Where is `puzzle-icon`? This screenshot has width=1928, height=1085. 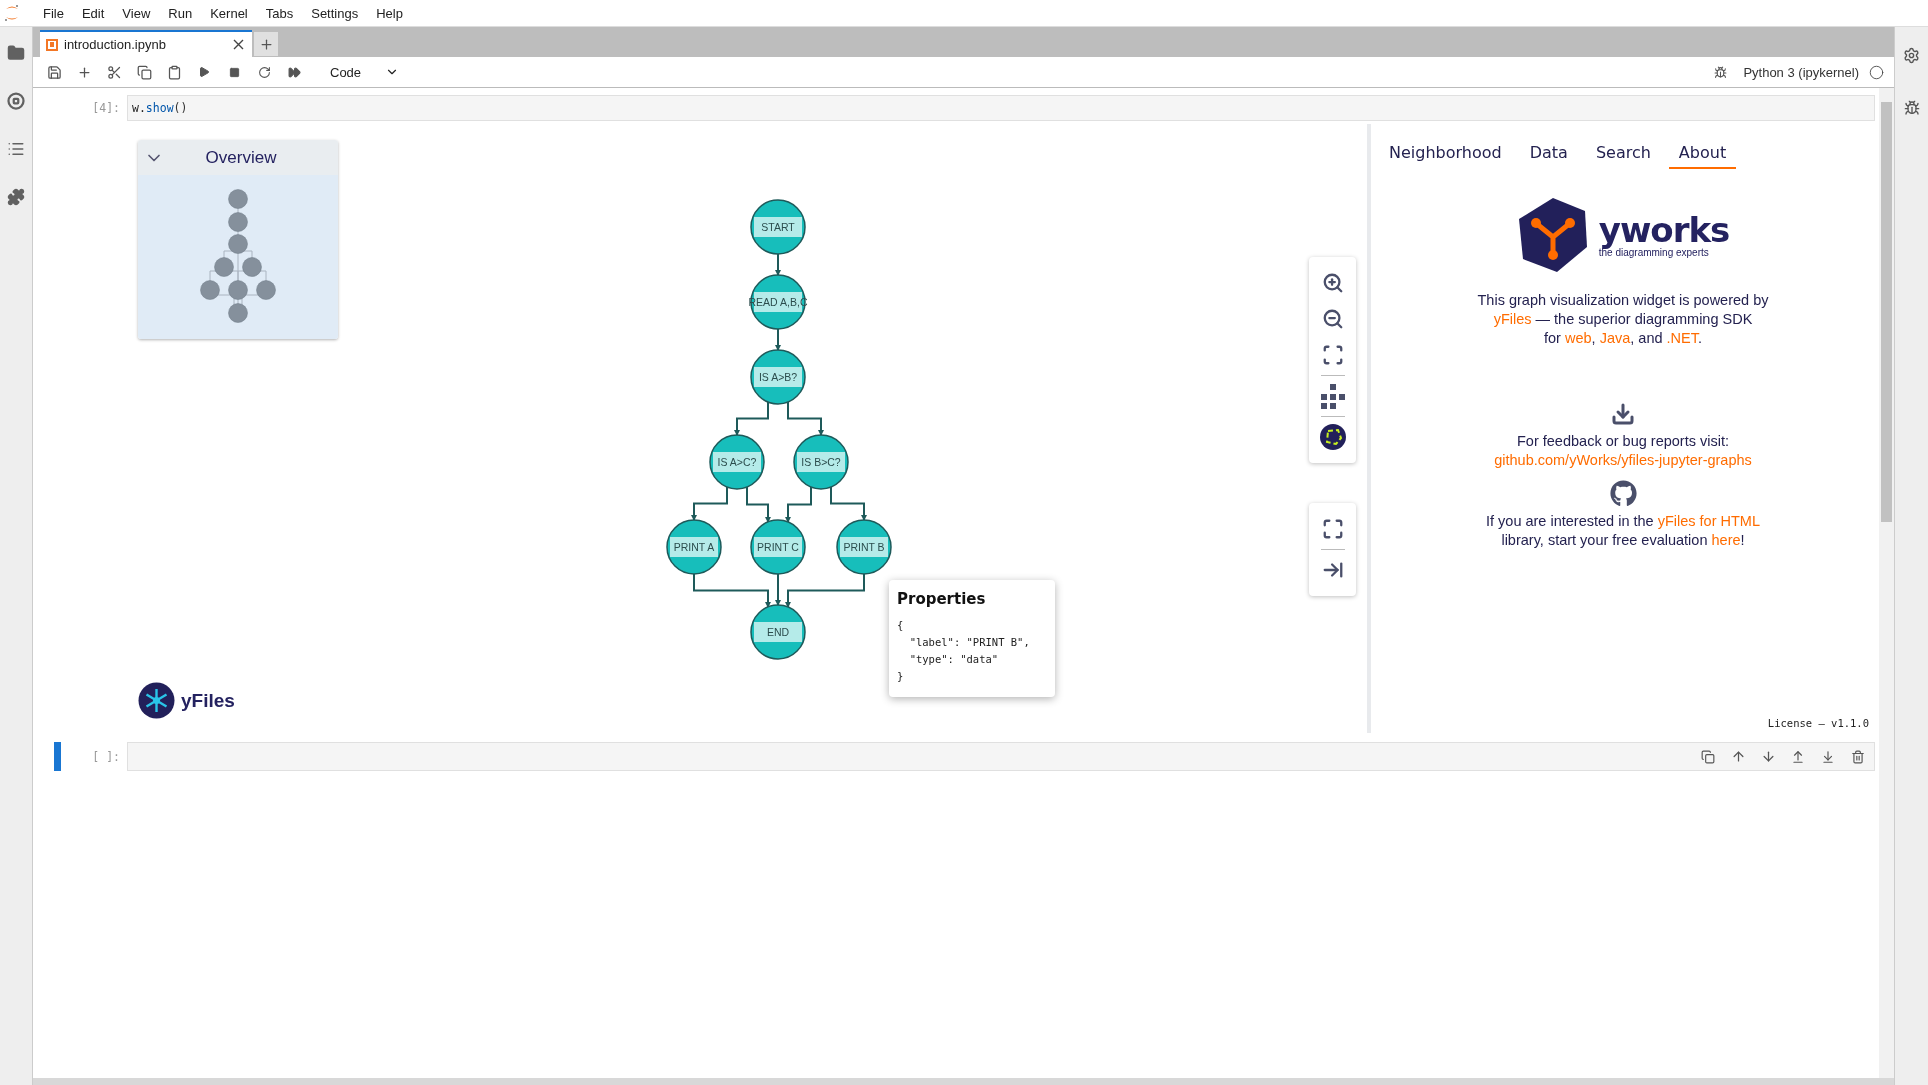
puzzle-icon is located at coordinates (16, 197).